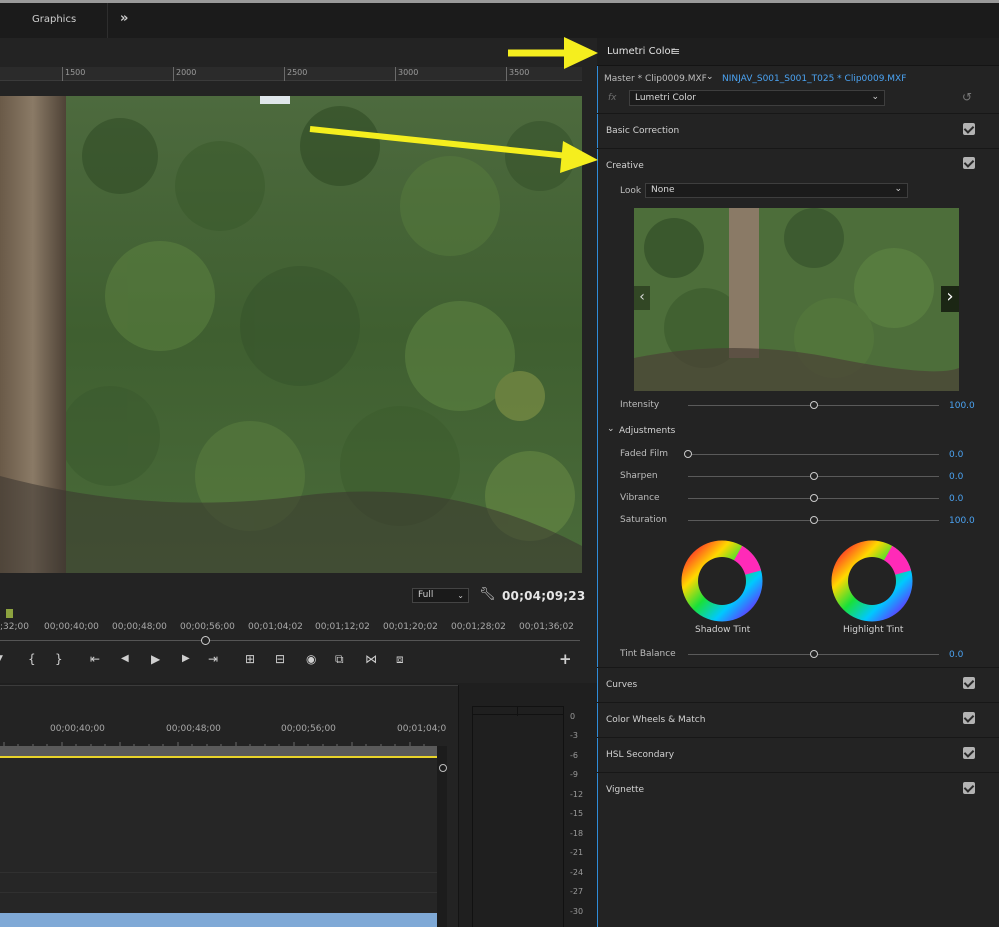  Describe the element at coordinates (442, 836) in the screenshot. I see `timeline-vertical-scrollbar` at that location.